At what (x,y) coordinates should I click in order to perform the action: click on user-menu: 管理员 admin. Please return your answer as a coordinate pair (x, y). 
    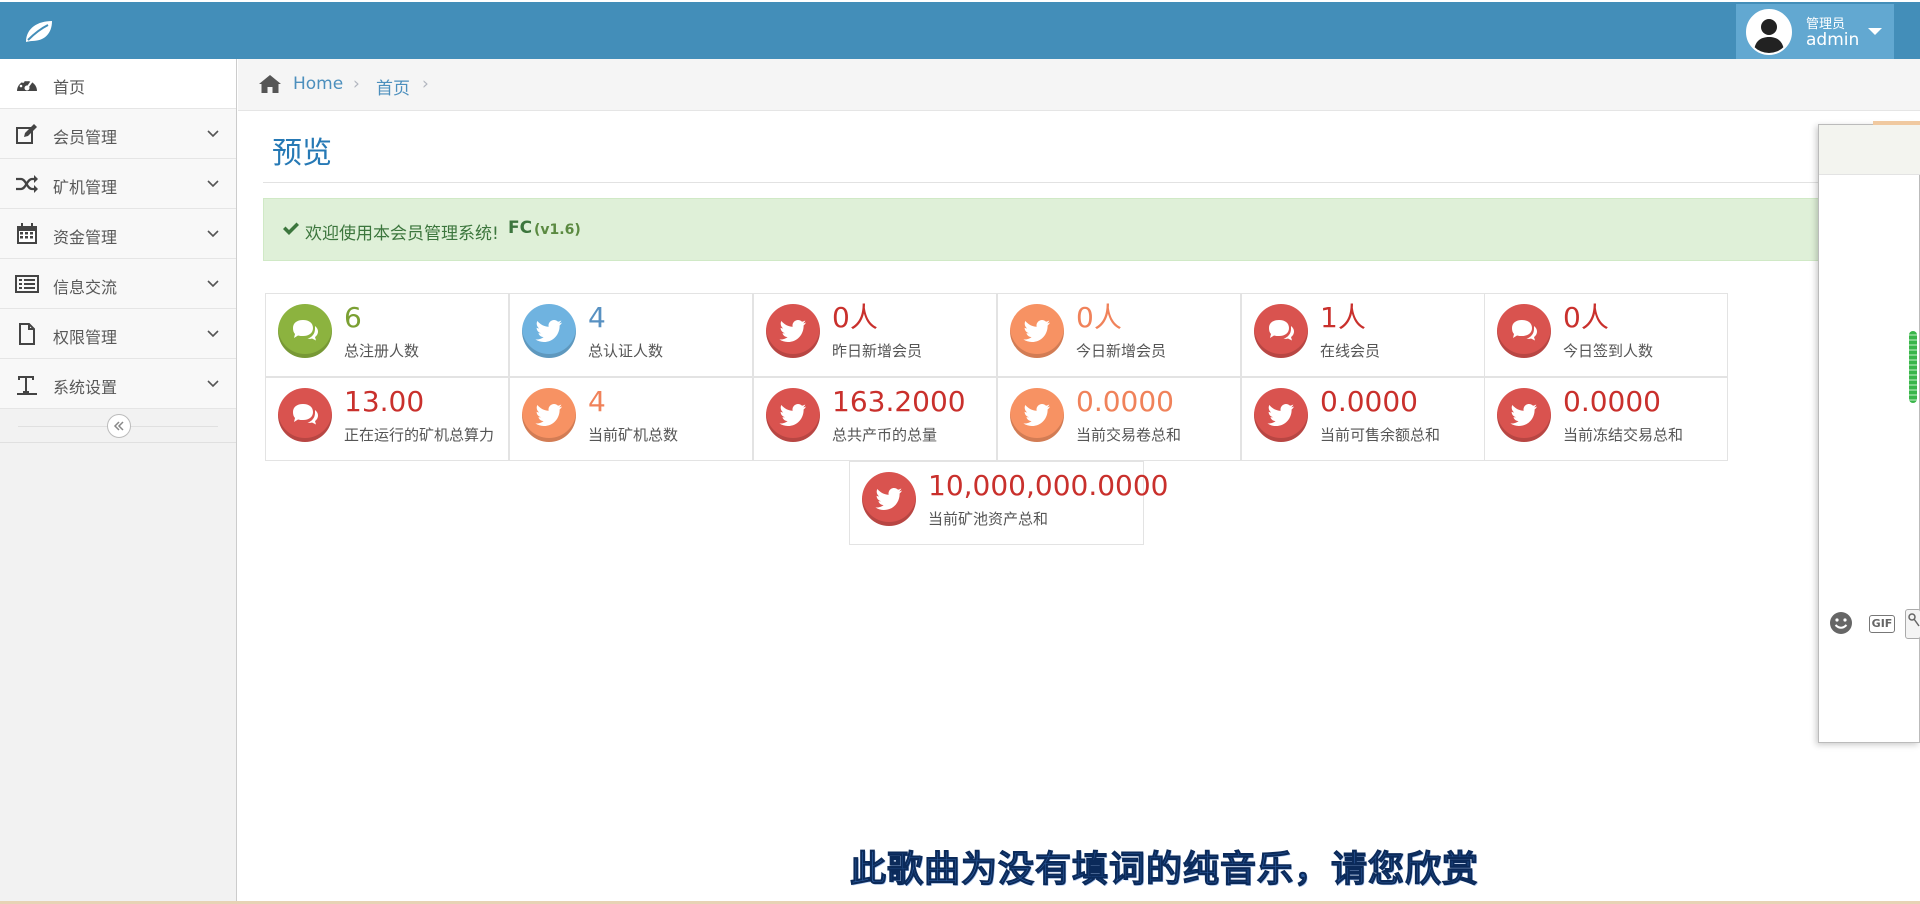
    Looking at the image, I should click on (1815, 31).